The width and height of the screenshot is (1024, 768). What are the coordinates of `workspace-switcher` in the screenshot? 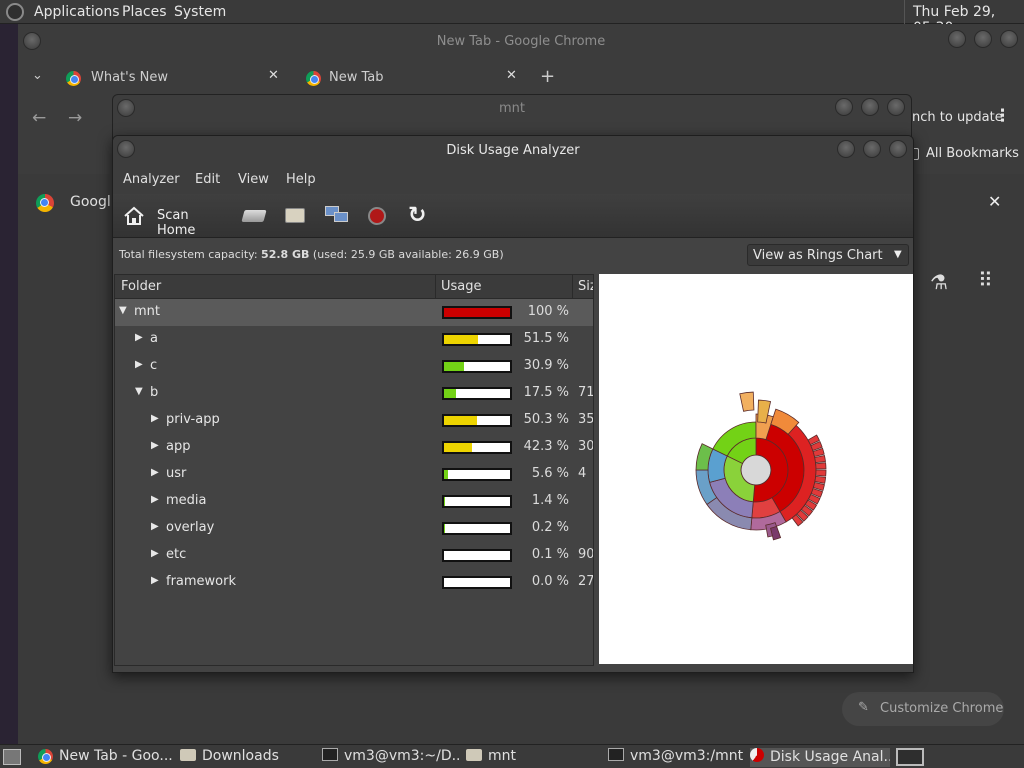 It's located at (910, 757).